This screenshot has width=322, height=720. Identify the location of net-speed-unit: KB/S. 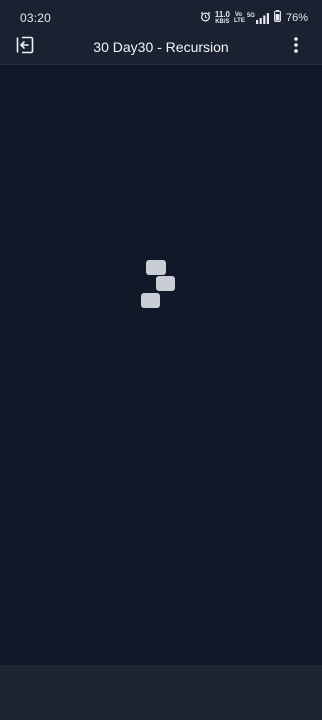
(222, 22).